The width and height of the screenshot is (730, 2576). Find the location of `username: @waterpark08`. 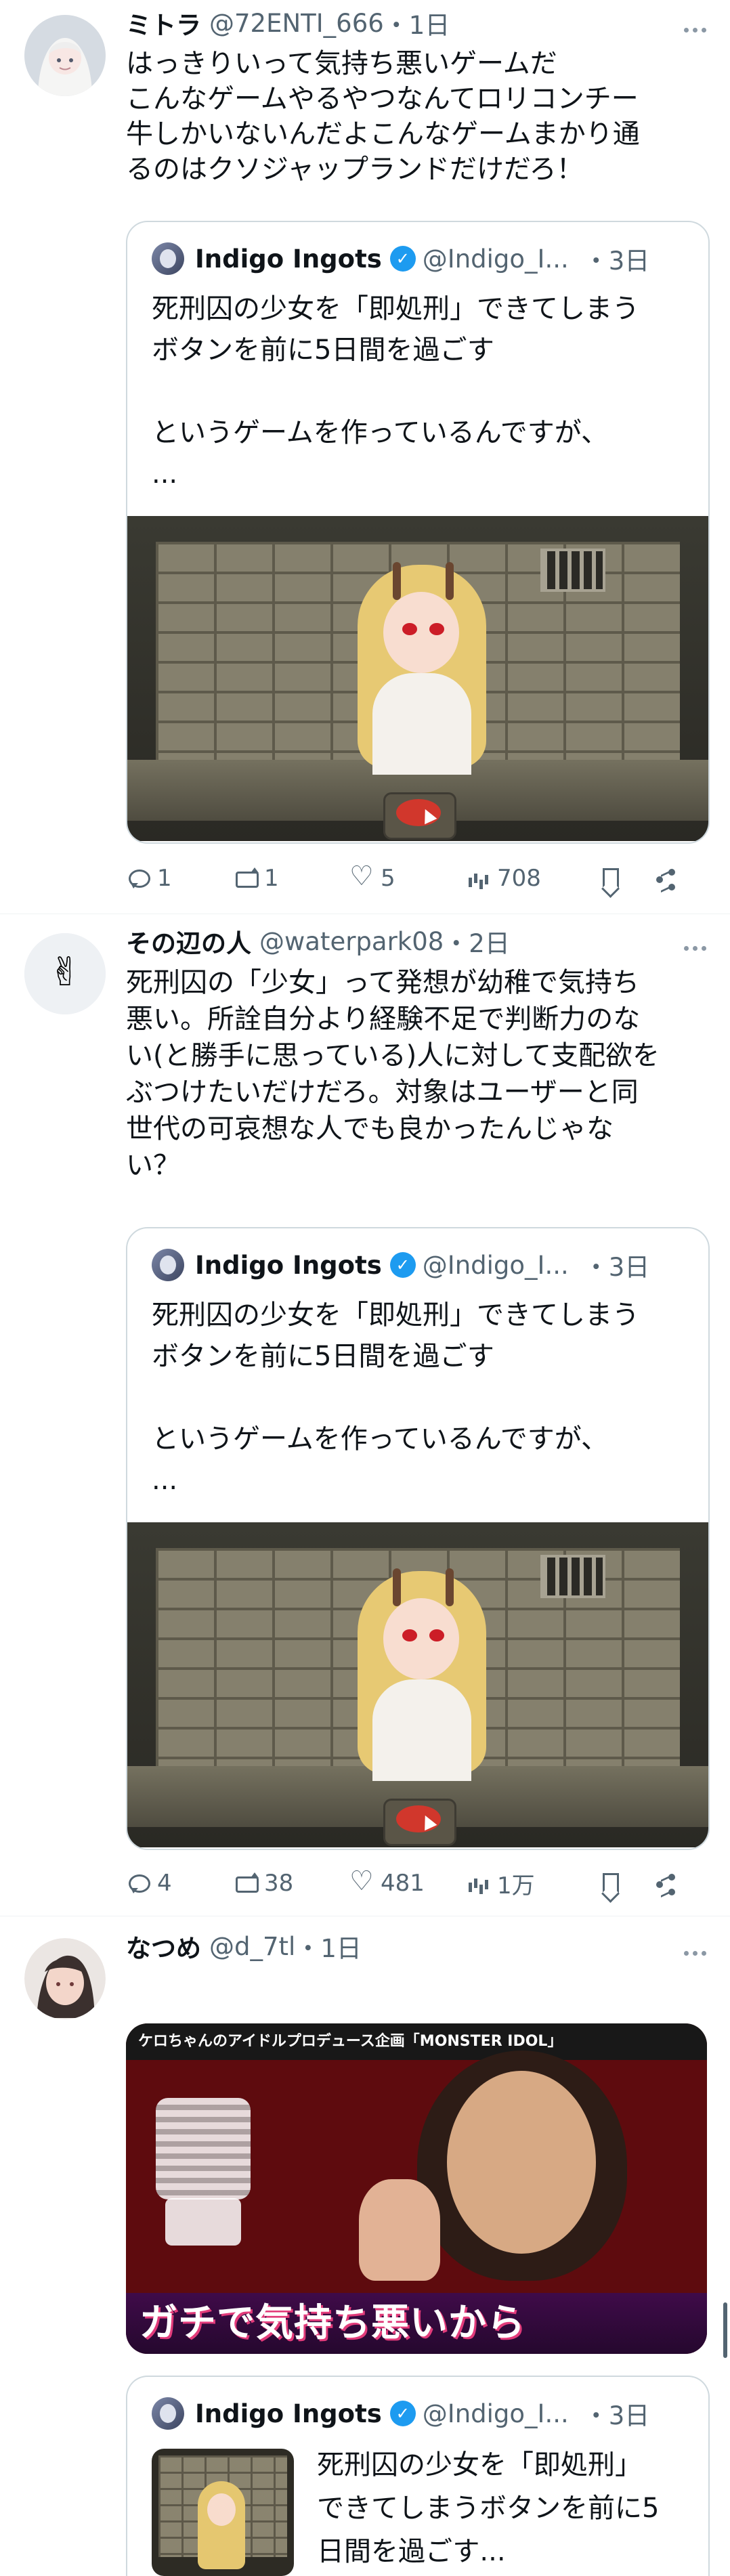

username: @waterpark08 is located at coordinates (351, 941).